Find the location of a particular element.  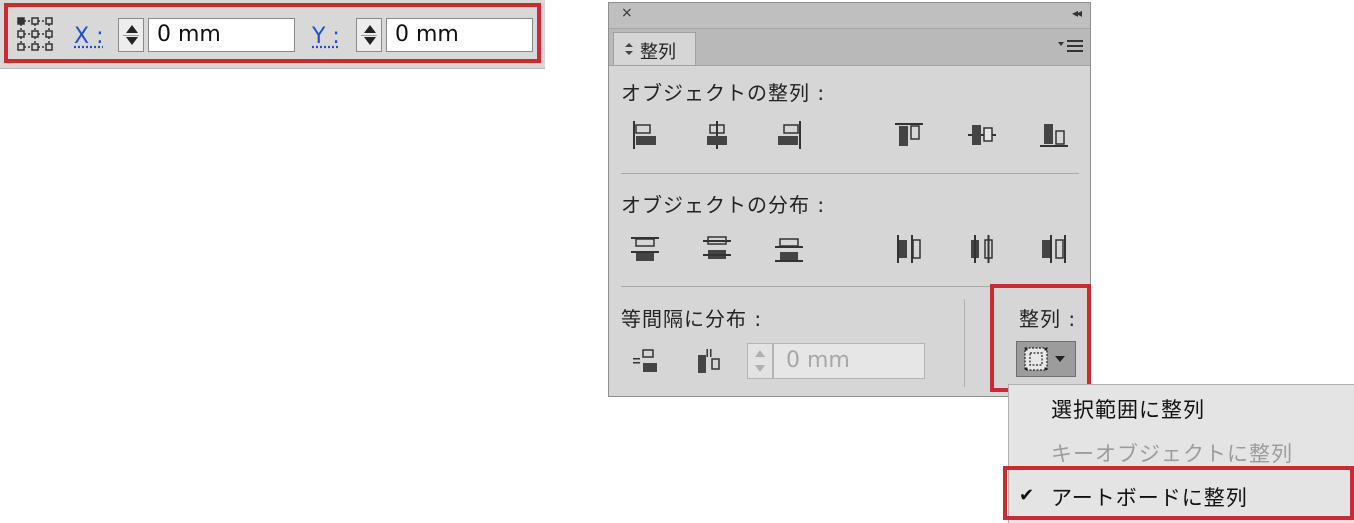

tab-label: 整列 is located at coordinates (658, 51).